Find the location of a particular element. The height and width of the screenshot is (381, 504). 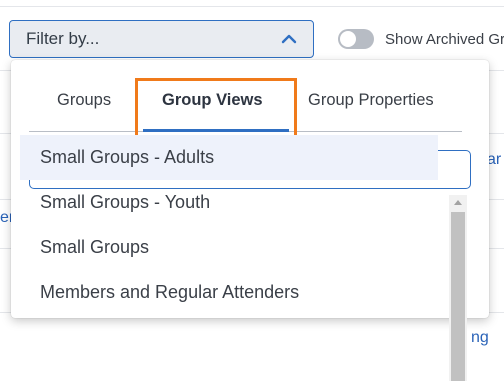

background-divider is located at coordinates (252, 6).